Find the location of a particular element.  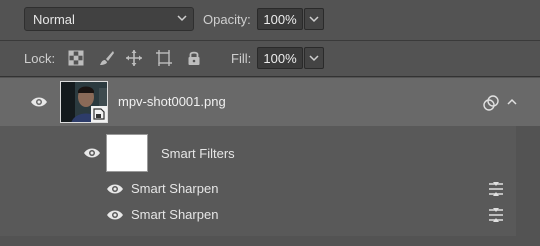

opacity-dropdown-button is located at coordinates (314, 19).